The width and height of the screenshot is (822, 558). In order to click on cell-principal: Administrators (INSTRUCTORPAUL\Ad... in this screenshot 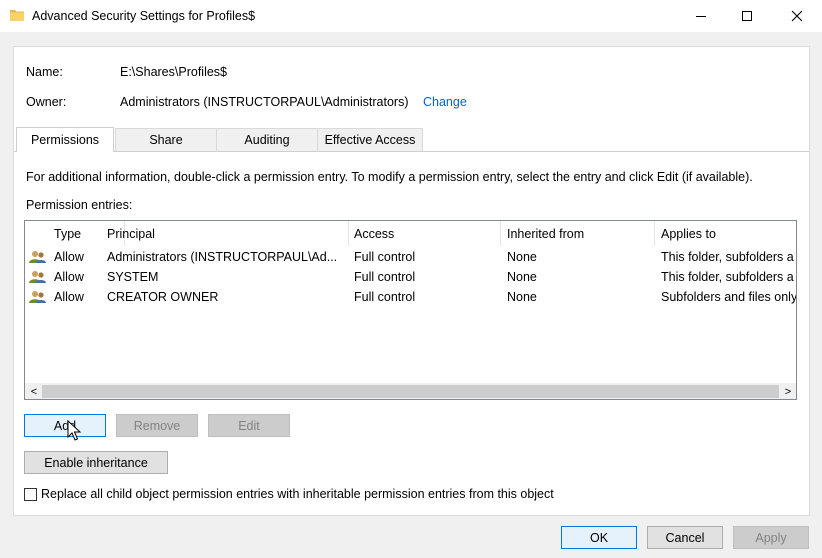, I will do `click(222, 257)`.